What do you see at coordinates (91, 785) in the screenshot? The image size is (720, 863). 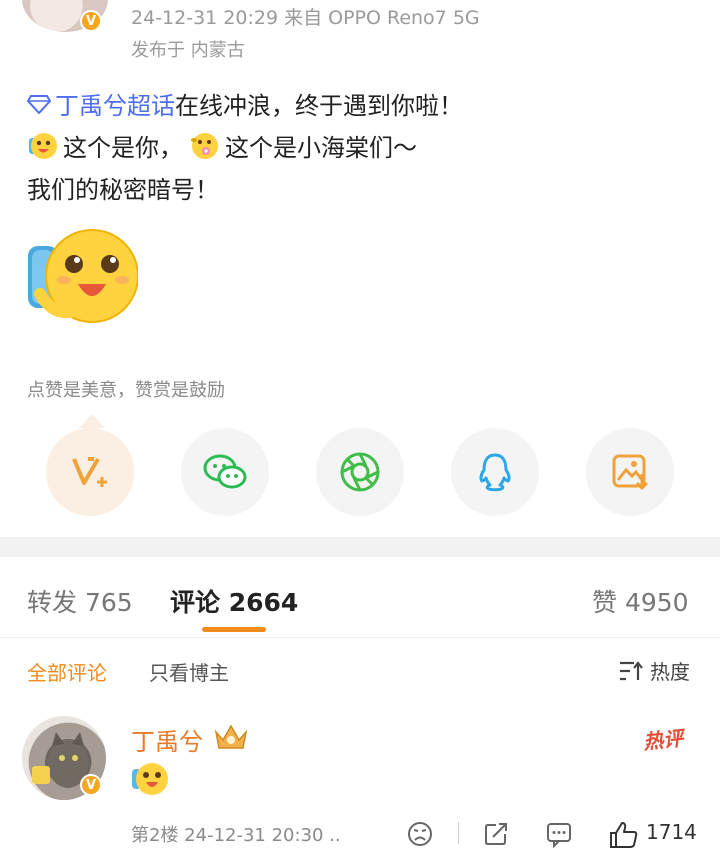 I see `commenter-verified-icon: V` at bounding box center [91, 785].